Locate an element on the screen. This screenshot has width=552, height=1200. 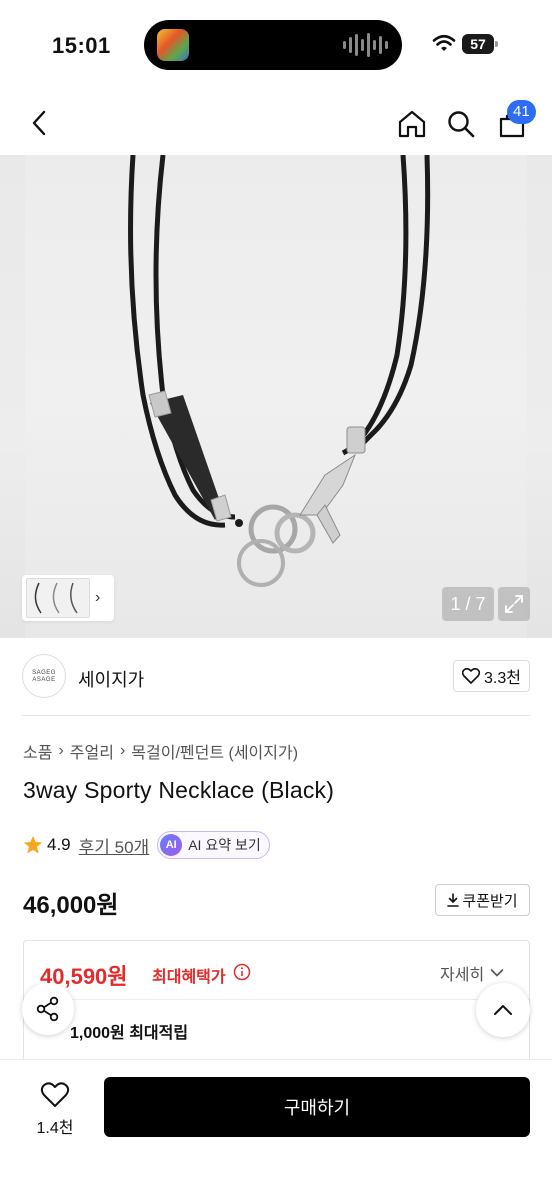
wishlist-button: 1.4천 is located at coordinates (55, 1110).